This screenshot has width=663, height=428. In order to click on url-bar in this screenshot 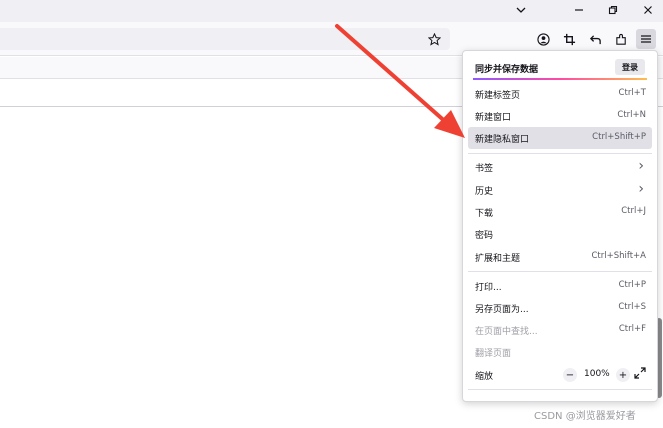, I will do `click(225, 39)`.